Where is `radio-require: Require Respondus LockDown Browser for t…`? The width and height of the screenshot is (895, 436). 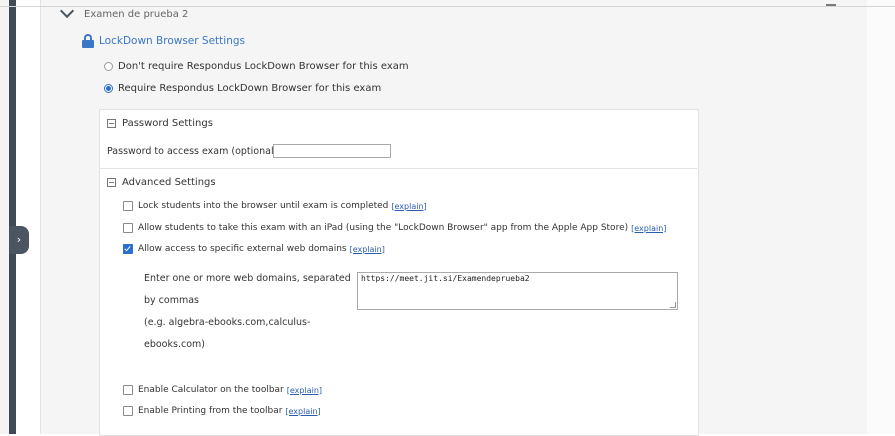
radio-require: Require Respondus LockDown Browser for t… is located at coordinates (242, 88).